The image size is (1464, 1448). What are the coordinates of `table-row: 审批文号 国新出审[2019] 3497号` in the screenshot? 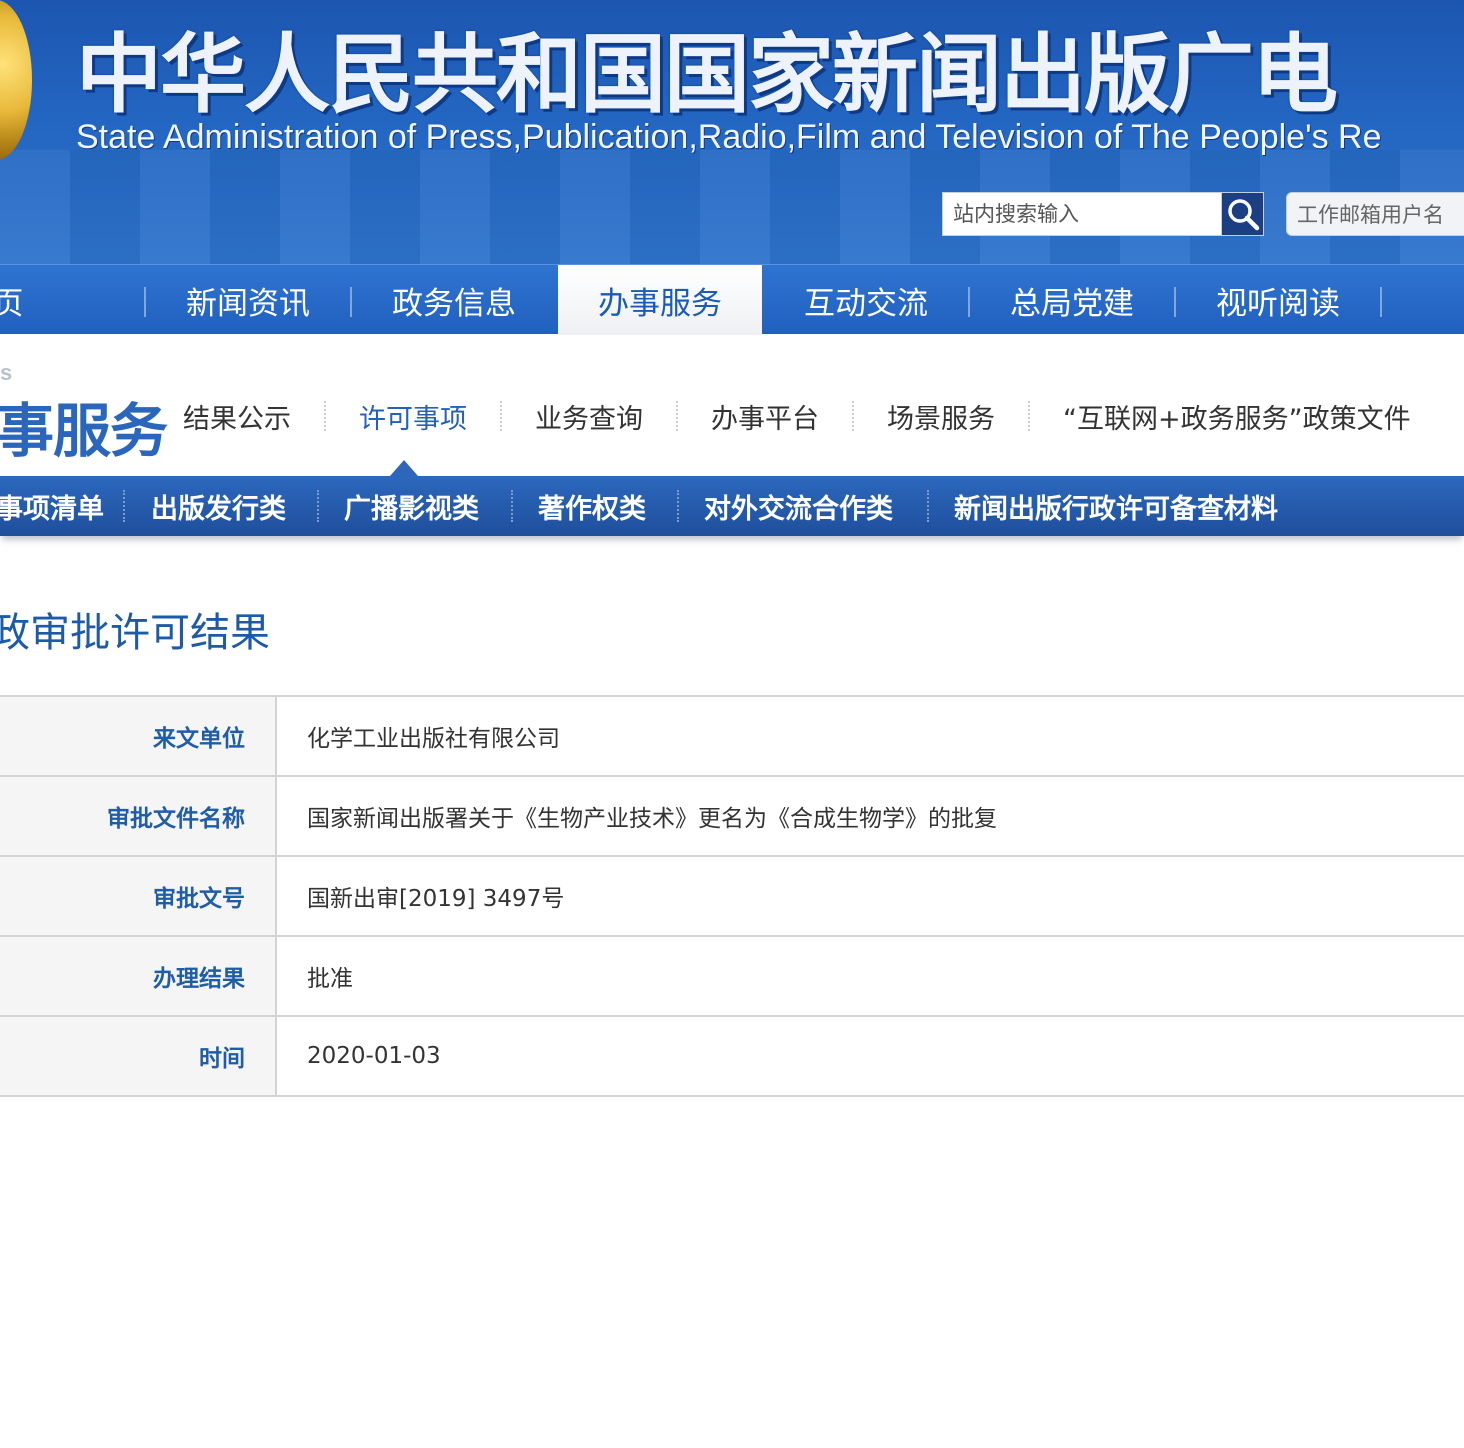 It's located at (732, 896).